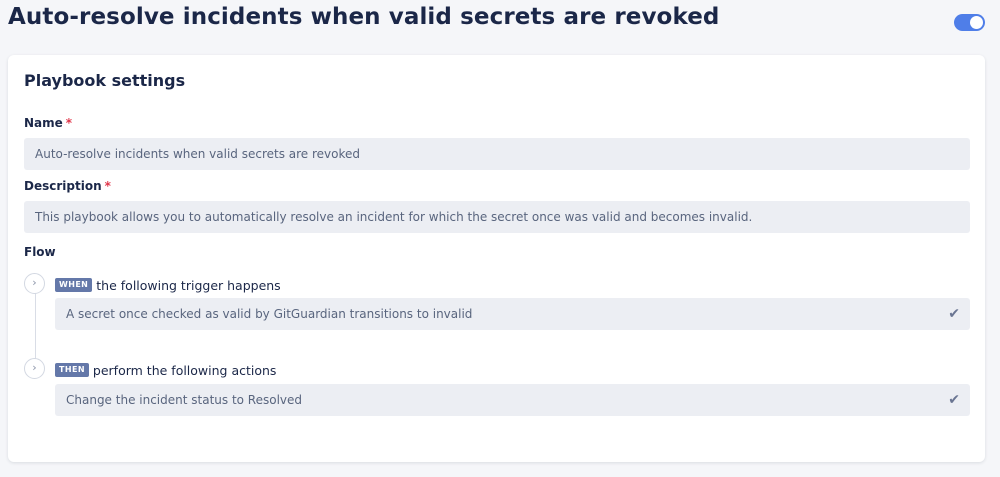  What do you see at coordinates (184, 400) in the screenshot?
I see `action-value: Change the incident status to Resolved` at bounding box center [184, 400].